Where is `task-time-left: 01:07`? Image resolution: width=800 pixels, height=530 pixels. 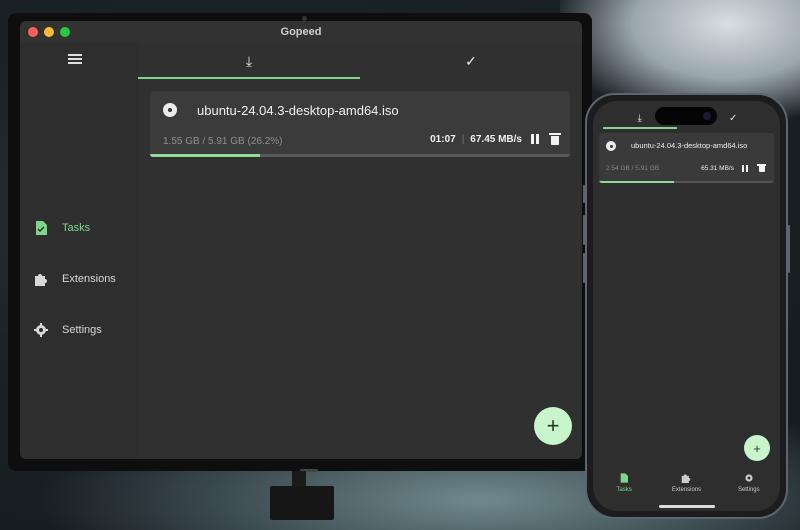 task-time-left: 01:07 is located at coordinates (443, 139).